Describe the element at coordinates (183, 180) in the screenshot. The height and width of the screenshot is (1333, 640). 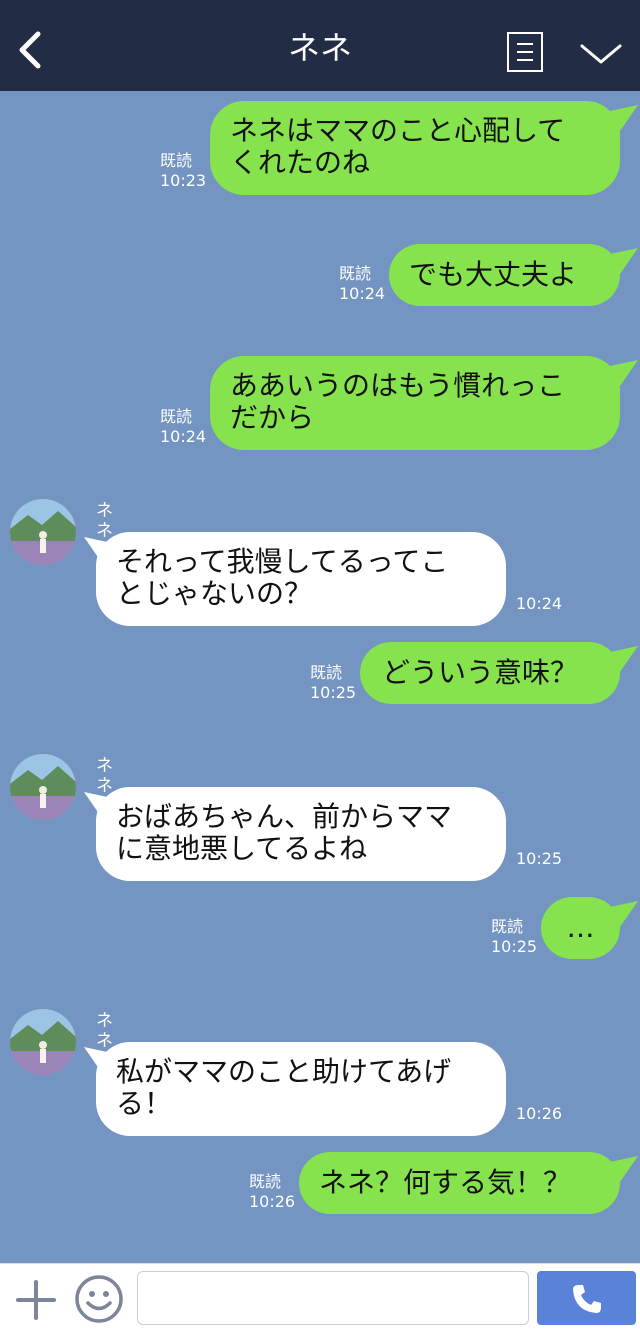
I see `message-time: 10:23` at that location.